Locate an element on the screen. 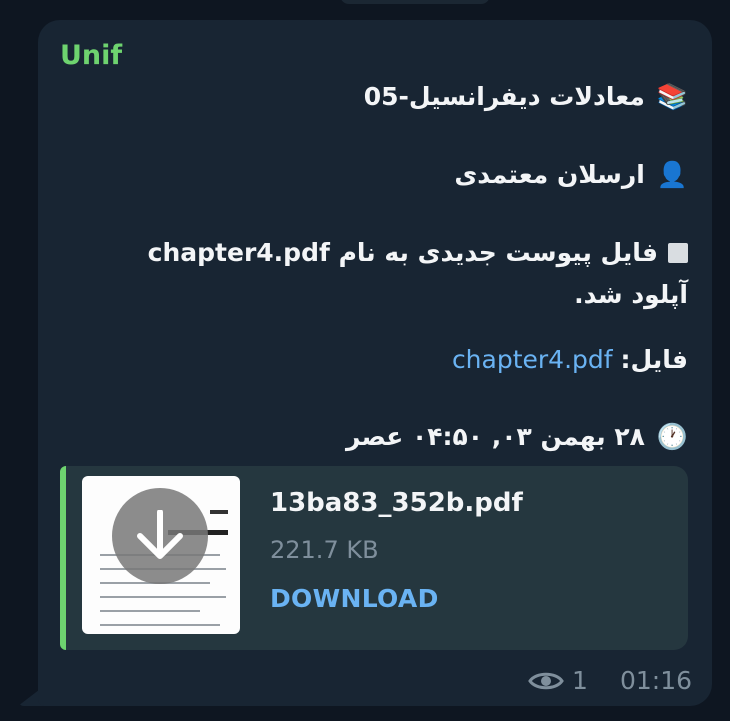 The image size is (730, 721). file-line: فایل: chapter4.pdf is located at coordinates (570, 359).